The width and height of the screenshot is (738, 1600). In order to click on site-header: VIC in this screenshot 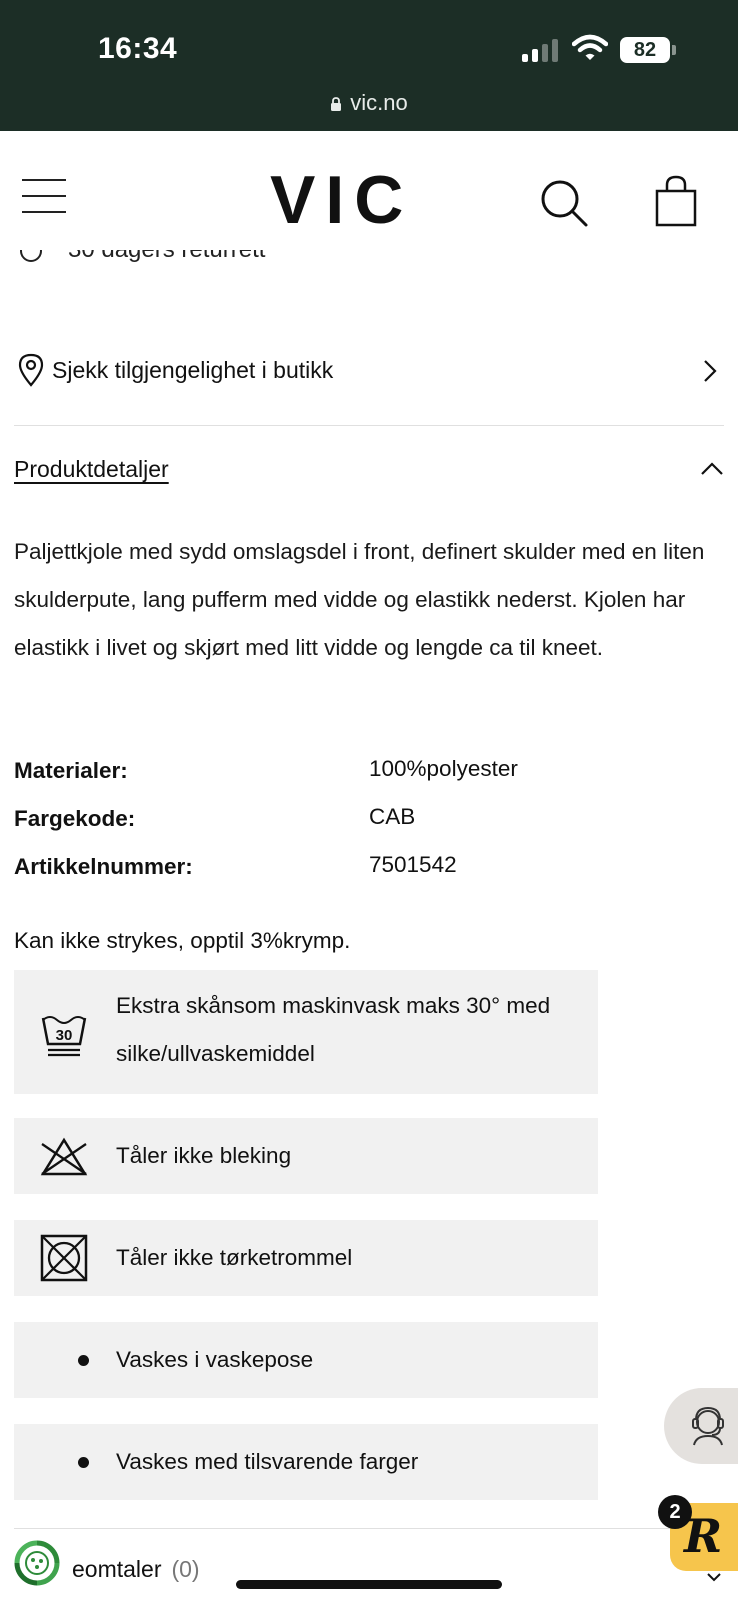, I will do `click(369, 188)`.